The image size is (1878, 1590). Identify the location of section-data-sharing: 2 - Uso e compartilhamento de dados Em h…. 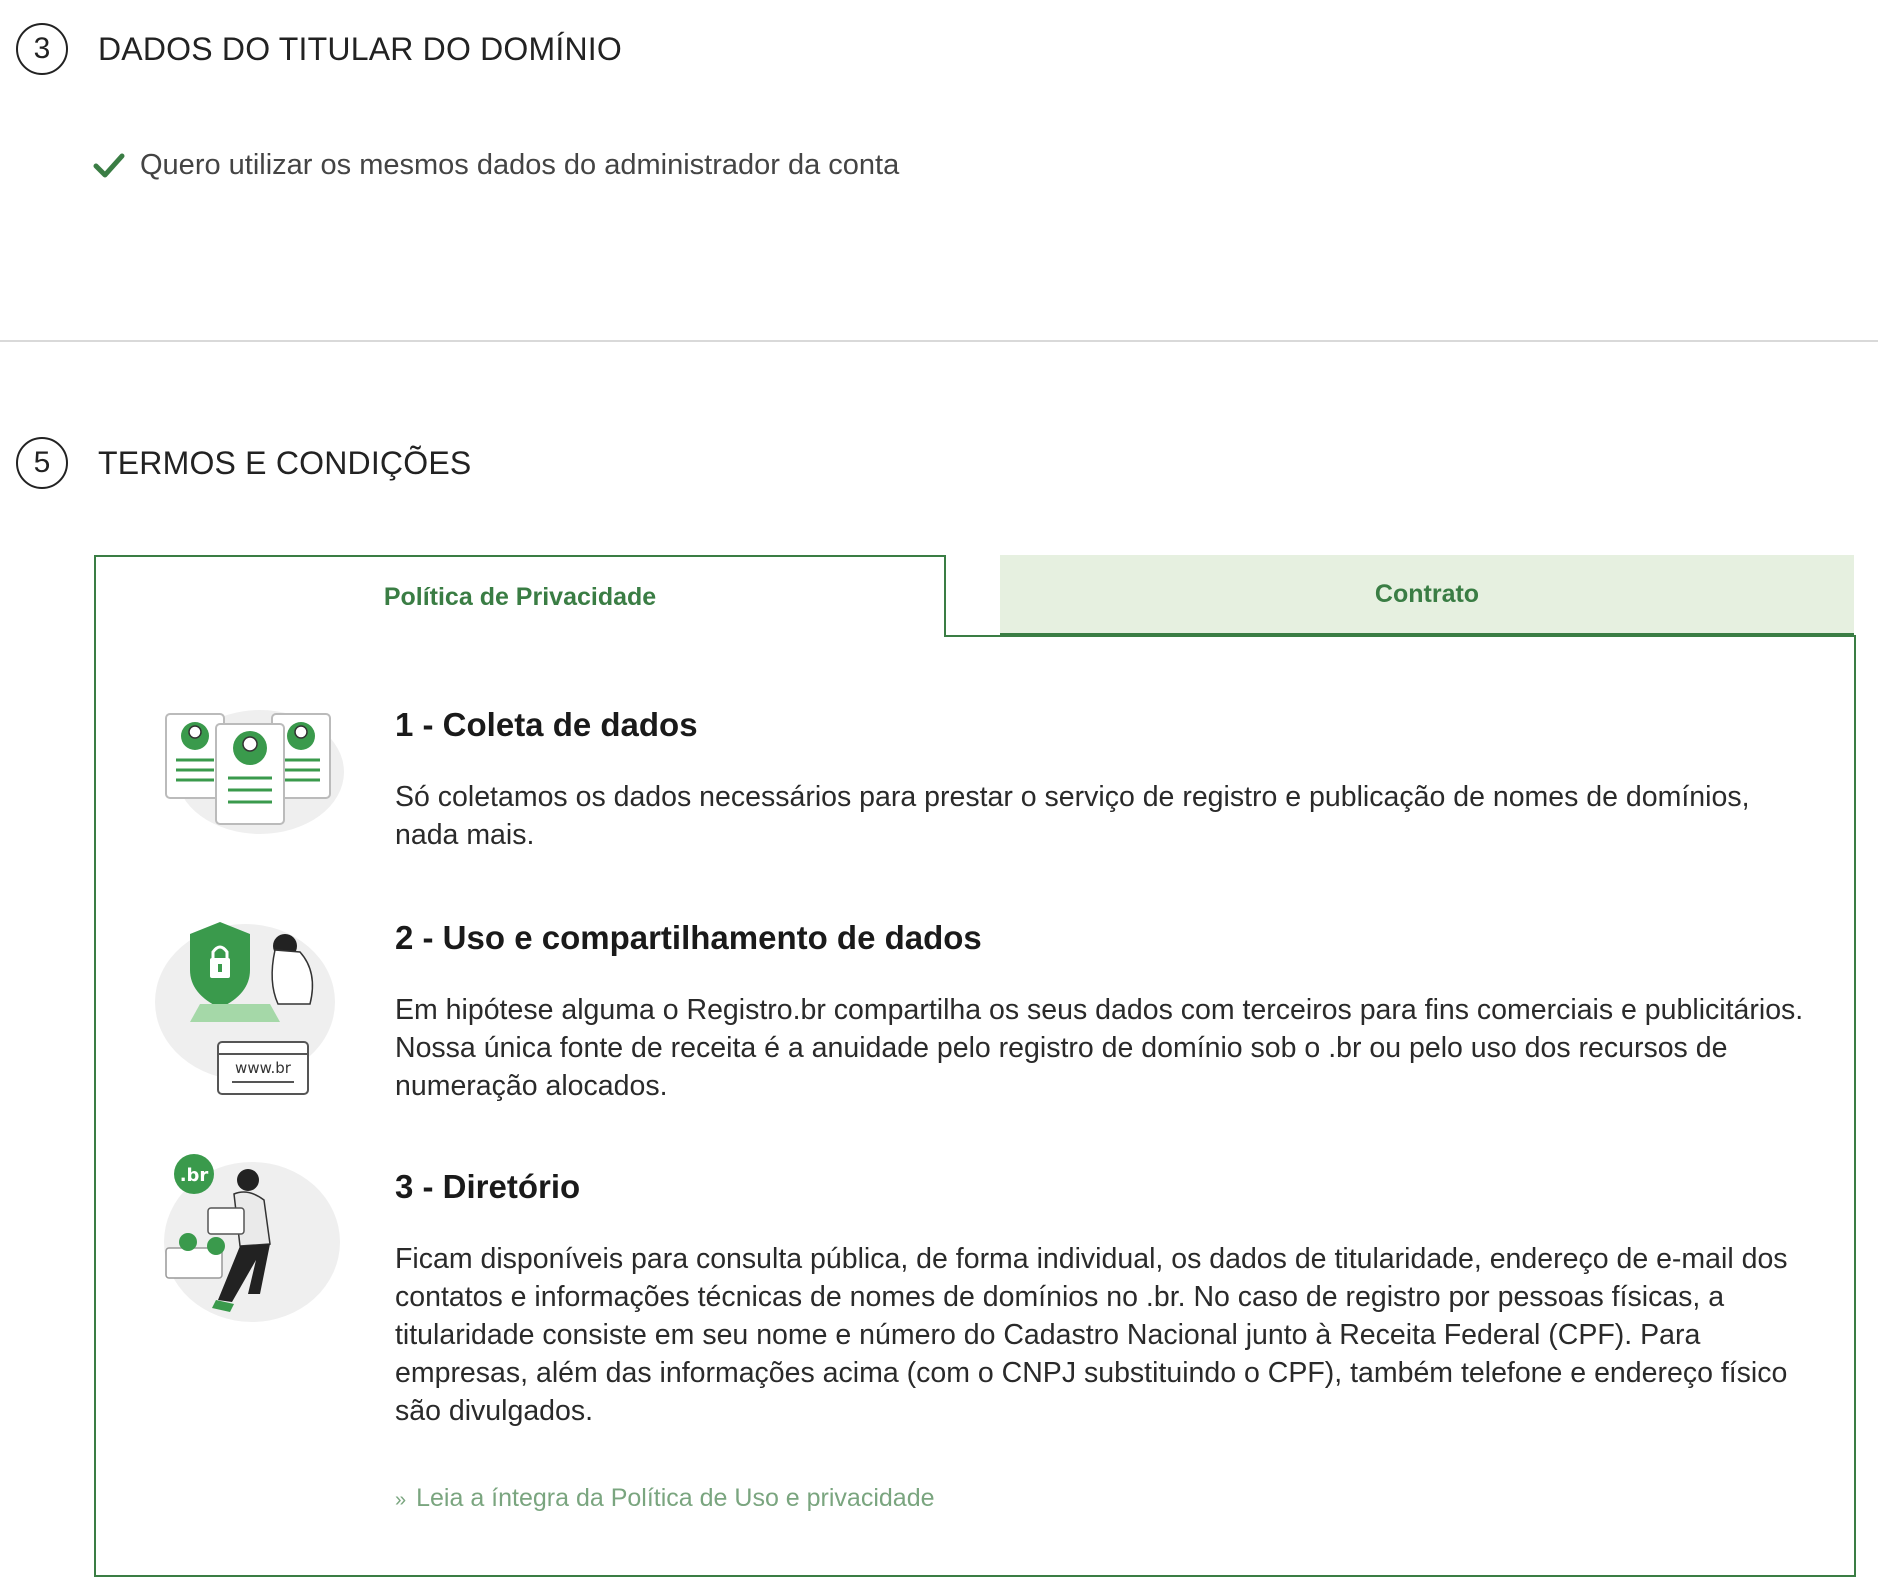
(1105, 1012).